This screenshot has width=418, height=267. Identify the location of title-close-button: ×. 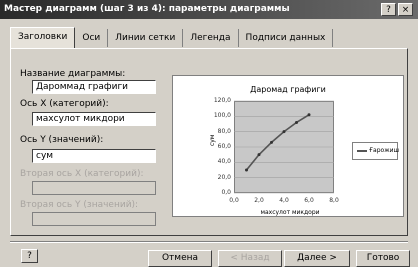
(405, 9).